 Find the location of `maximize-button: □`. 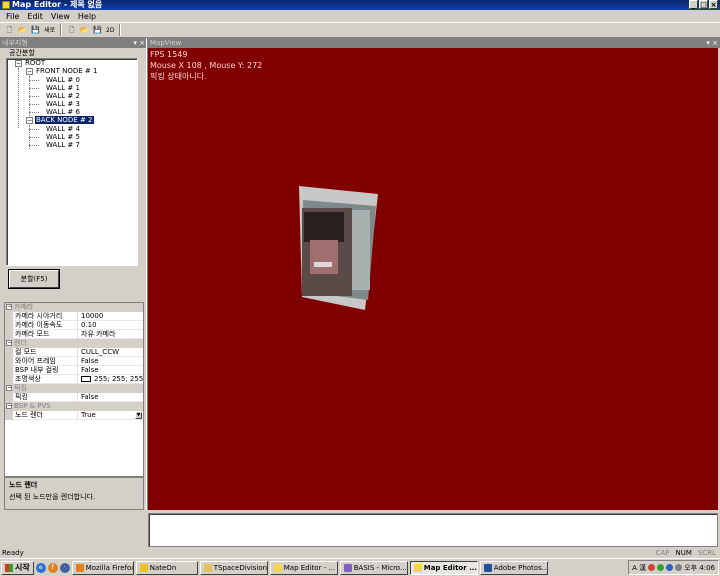

maximize-button: □ is located at coordinates (703, 4).